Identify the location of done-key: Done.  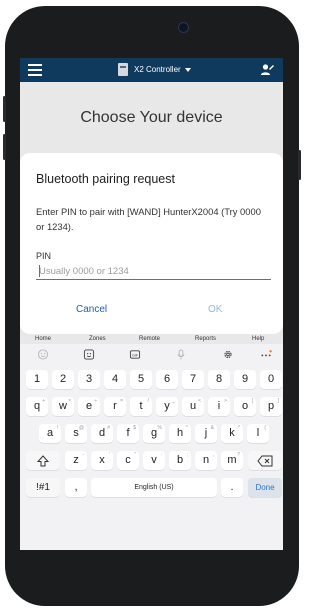
(265, 487).